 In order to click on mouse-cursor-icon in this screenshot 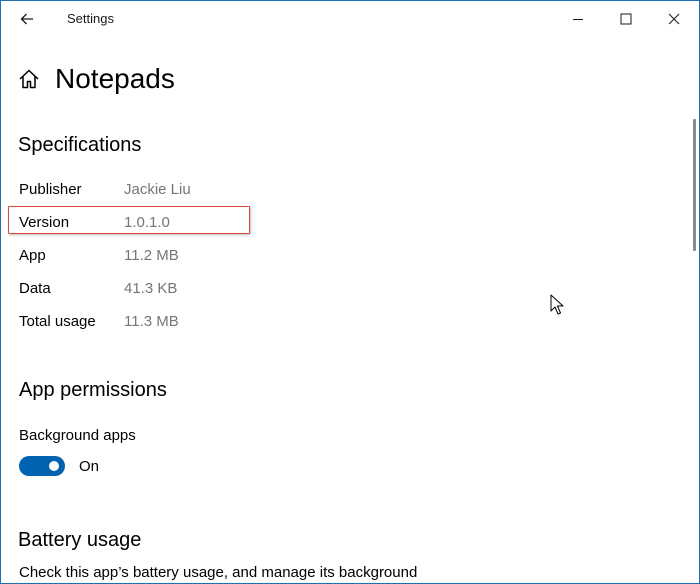, I will do `click(557, 304)`.